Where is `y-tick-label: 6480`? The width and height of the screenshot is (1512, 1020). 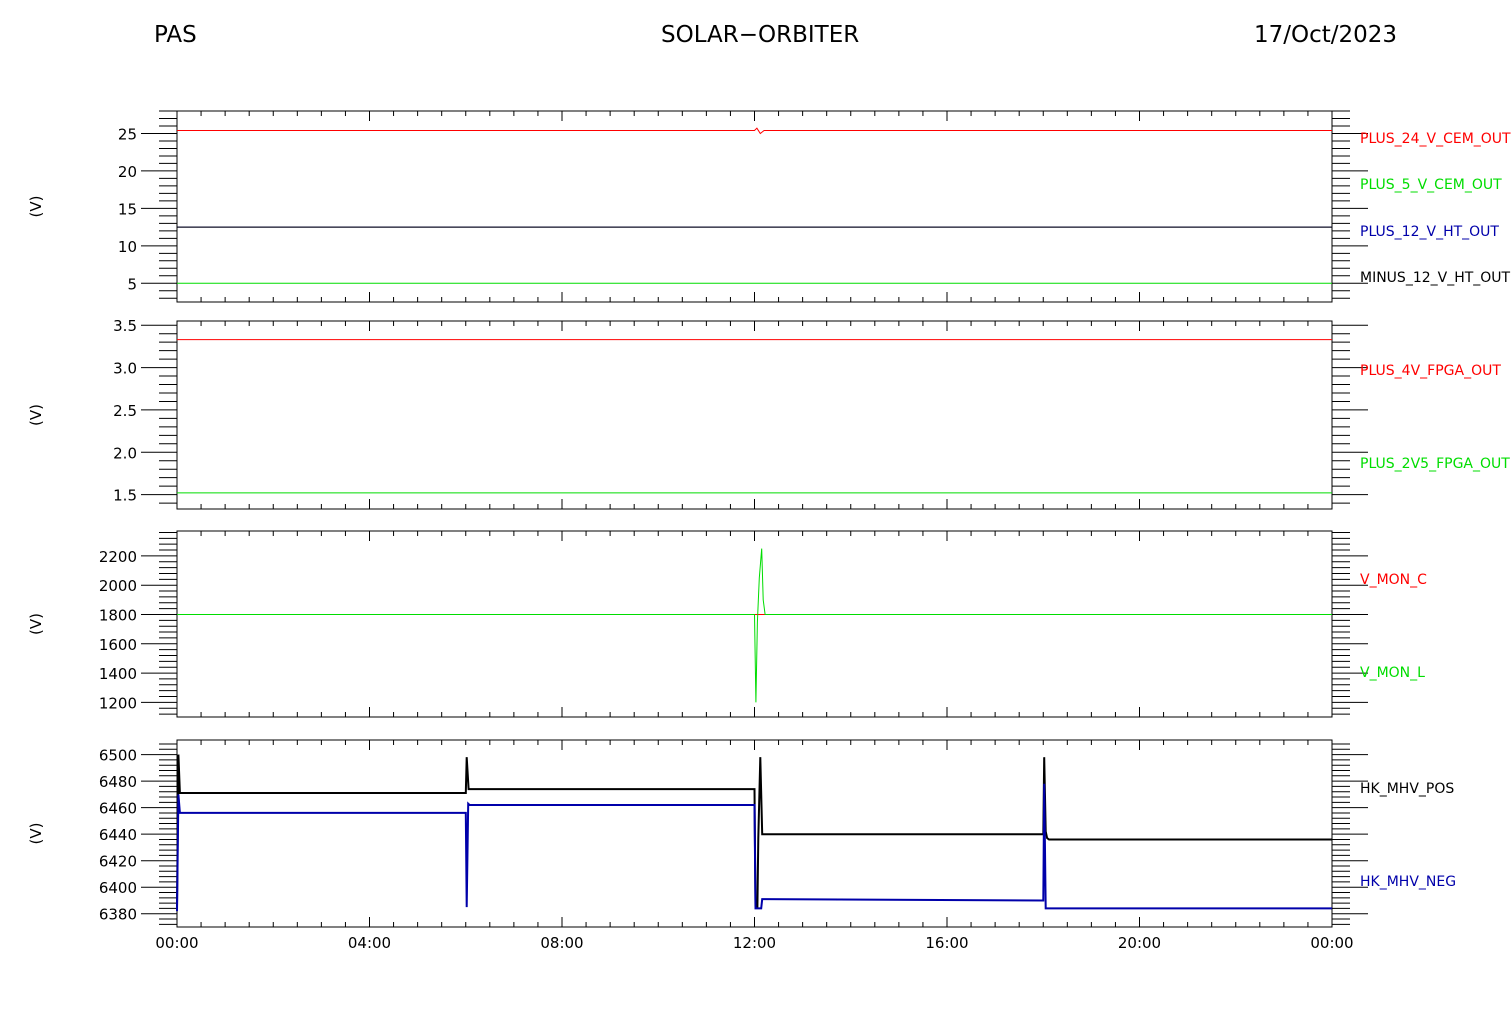
y-tick-label: 6480 is located at coordinates (118, 782).